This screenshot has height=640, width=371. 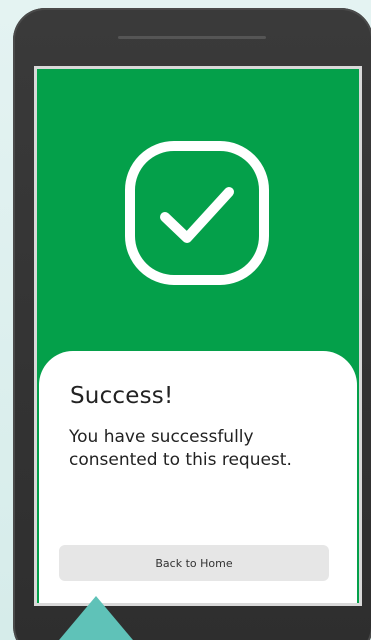 What do you see at coordinates (197, 213) in the screenshot?
I see `checkmark-icon` at bounding box center [197, 213].